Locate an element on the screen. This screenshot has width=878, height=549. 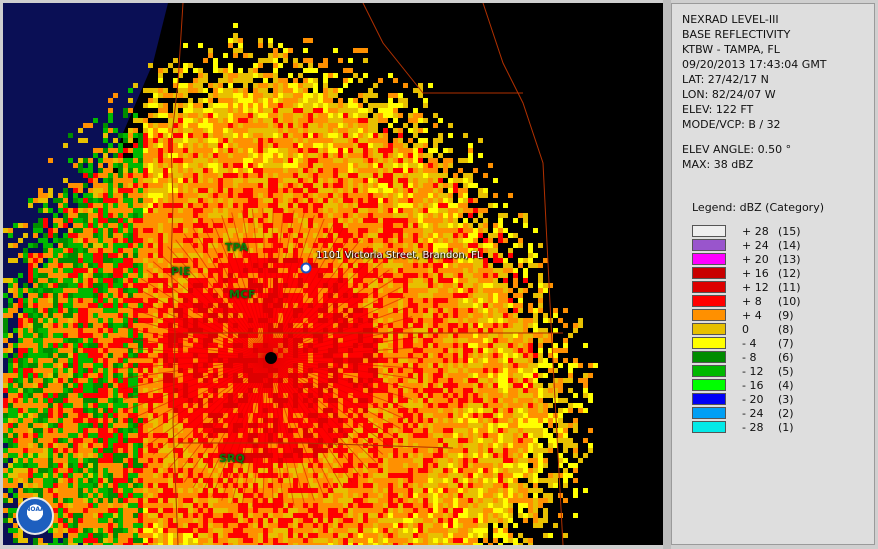
legend-category: (5) is located at coordinates (786, 371).